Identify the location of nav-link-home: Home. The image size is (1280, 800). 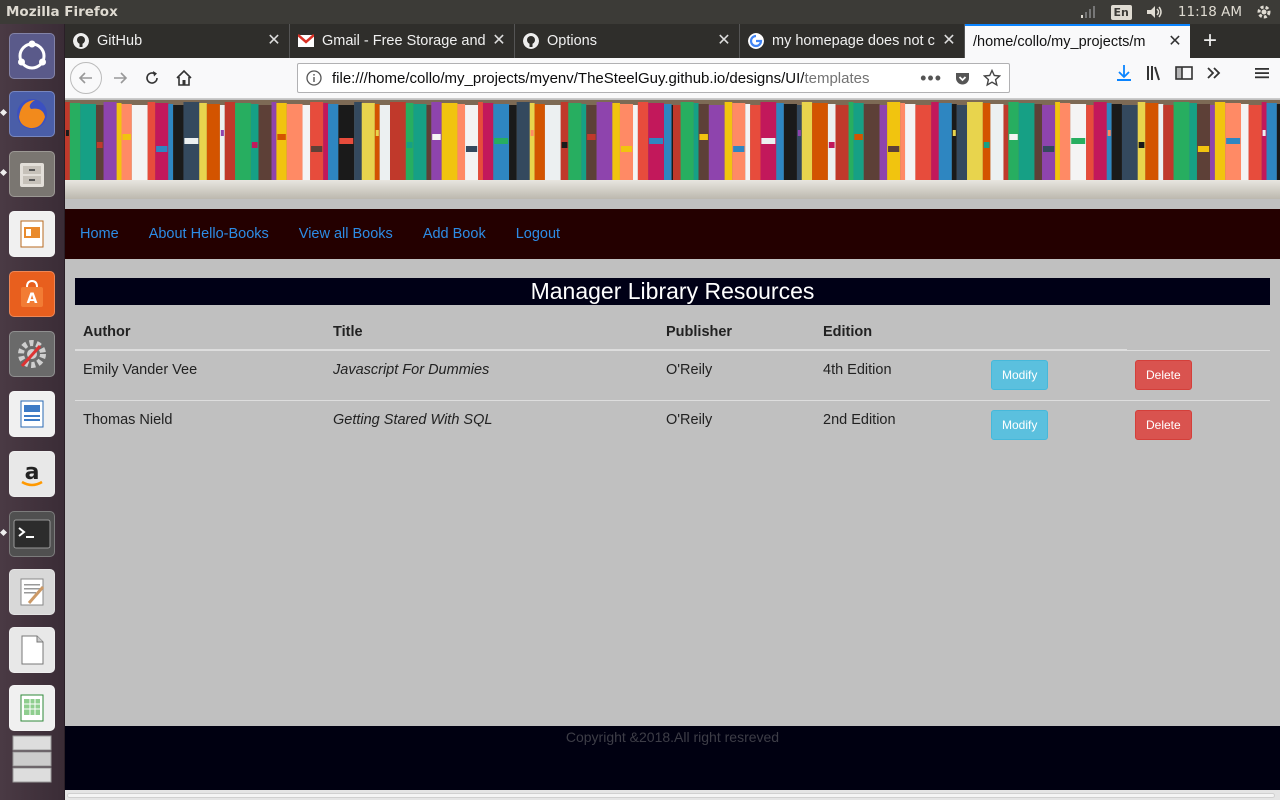
(99, 234).